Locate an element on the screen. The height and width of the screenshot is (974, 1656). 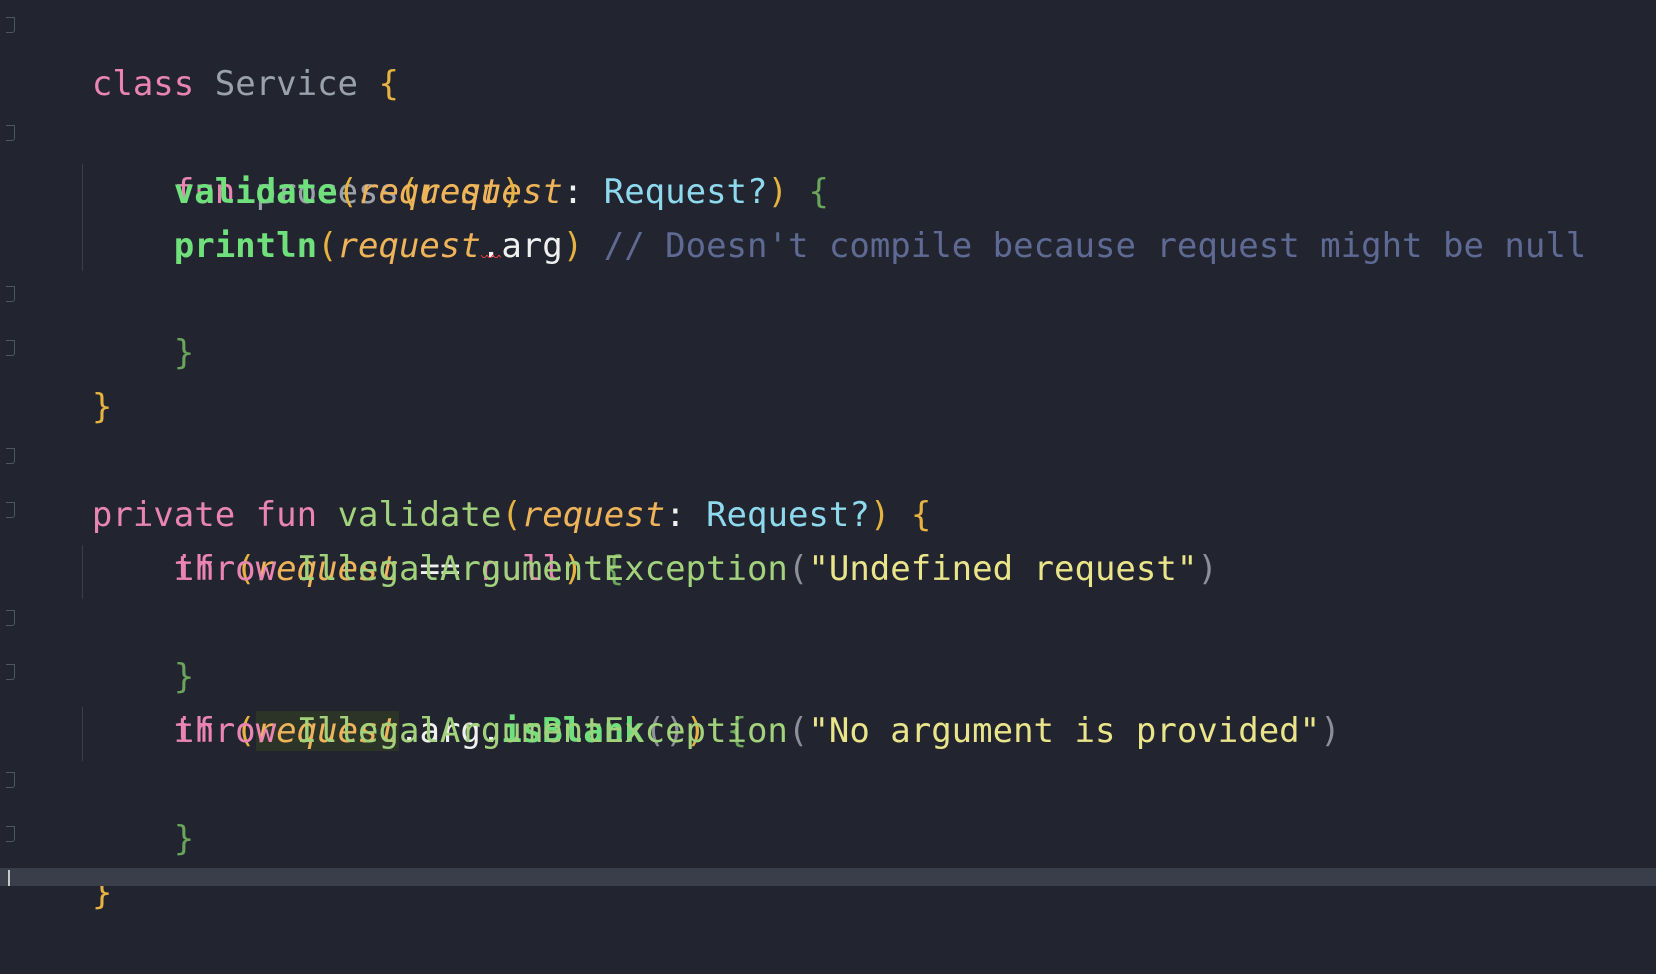
error-squiggle: . is located at coordinates (491, 246).